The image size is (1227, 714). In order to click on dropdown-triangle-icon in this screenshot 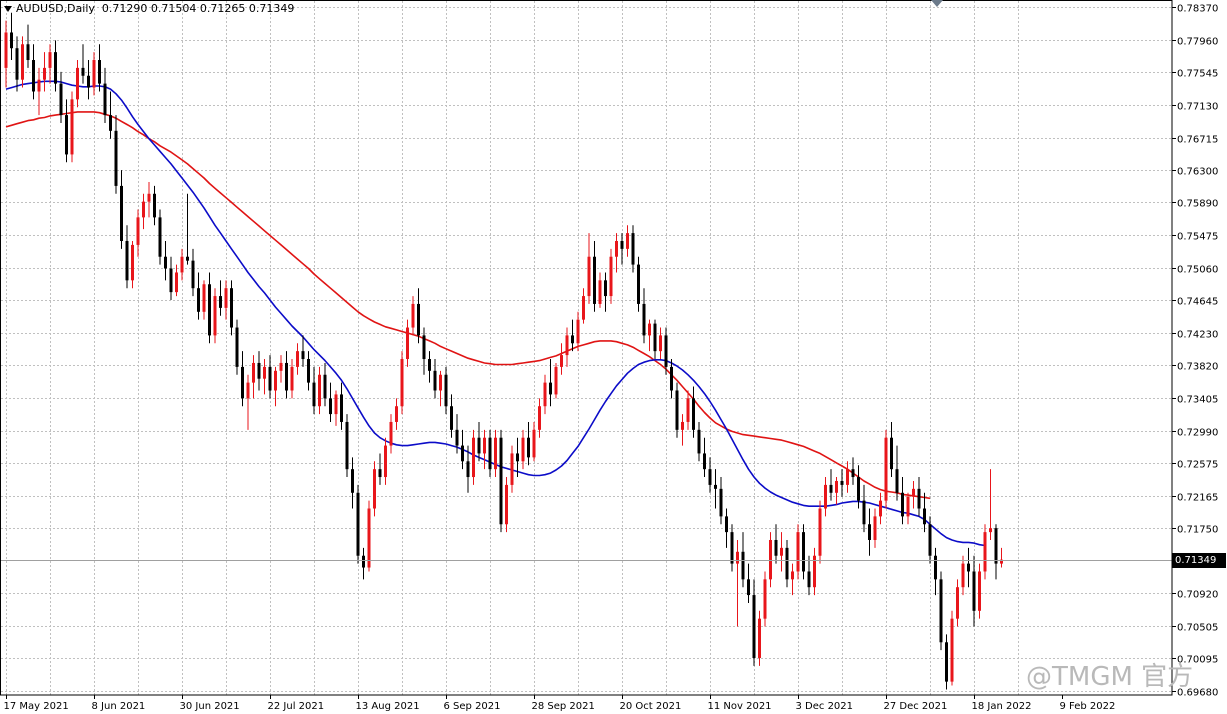, I will do `click(8, 9)`.